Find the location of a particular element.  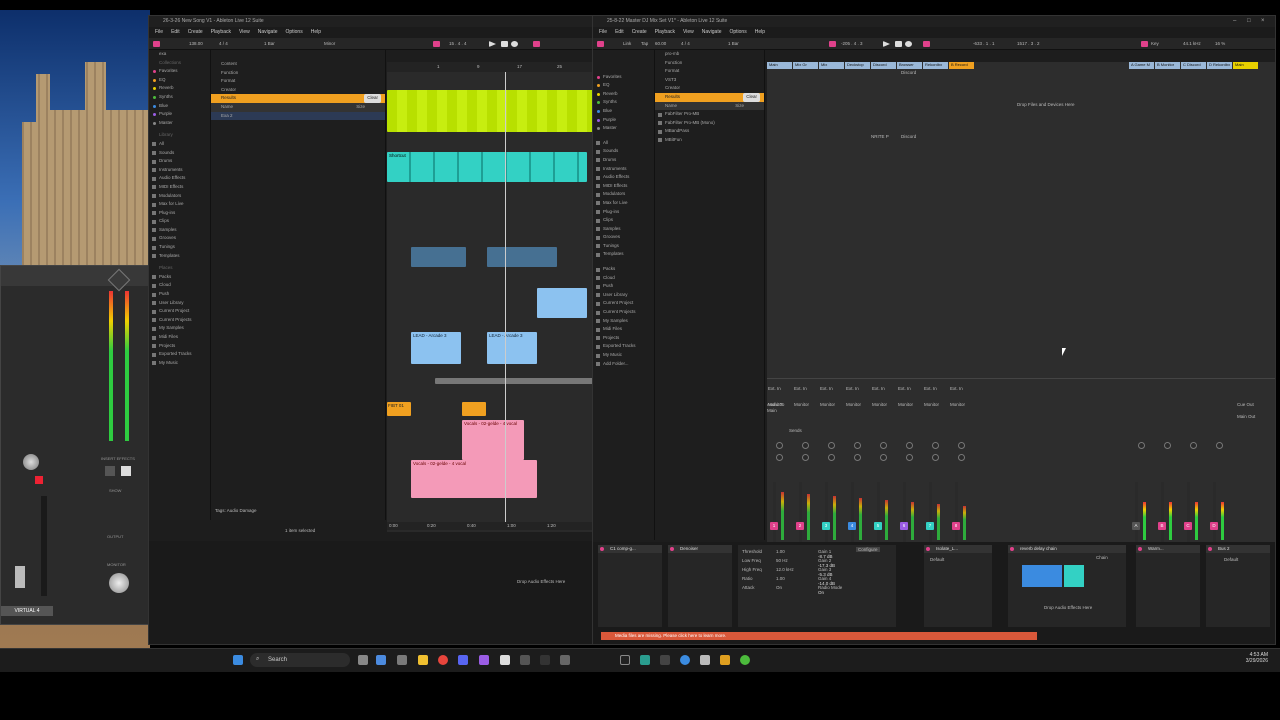

filter-format: Format is located at coordinates (709, 71).